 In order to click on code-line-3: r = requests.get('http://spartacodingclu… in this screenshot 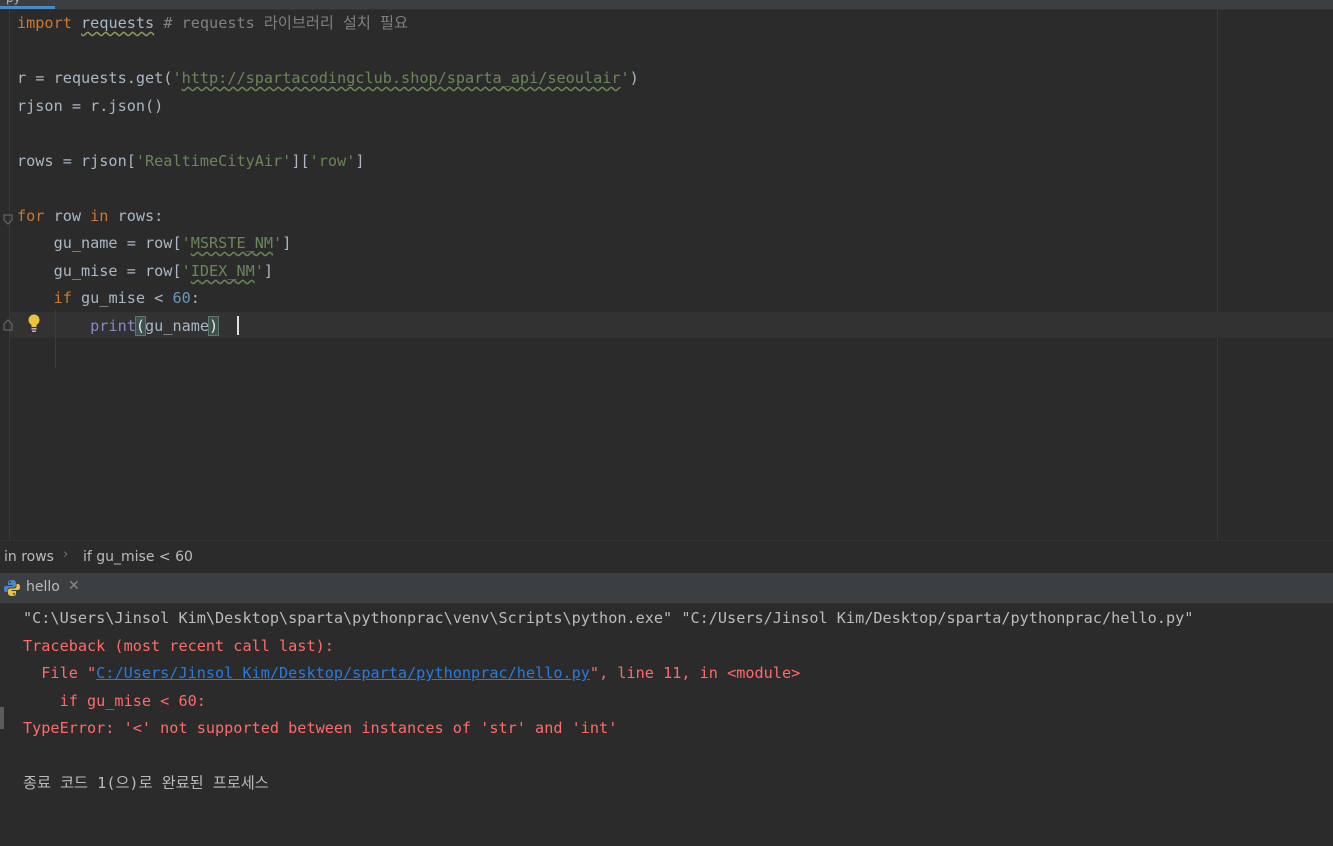, I will do `click(328, 78)`.